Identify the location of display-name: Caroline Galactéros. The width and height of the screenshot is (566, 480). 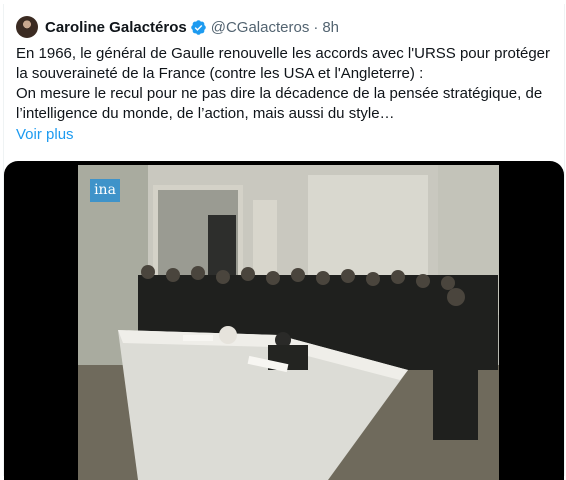
(116, 27).